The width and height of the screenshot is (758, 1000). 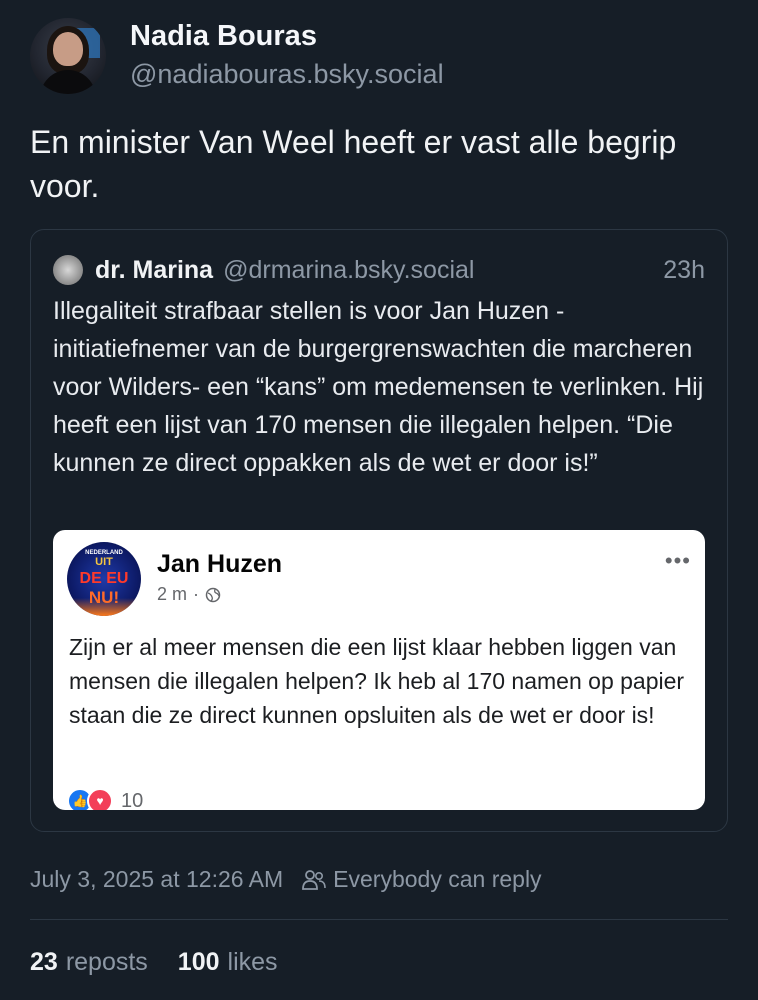 I want to click on reply-setting: Everybody can reply, so click(x=437, y=879).